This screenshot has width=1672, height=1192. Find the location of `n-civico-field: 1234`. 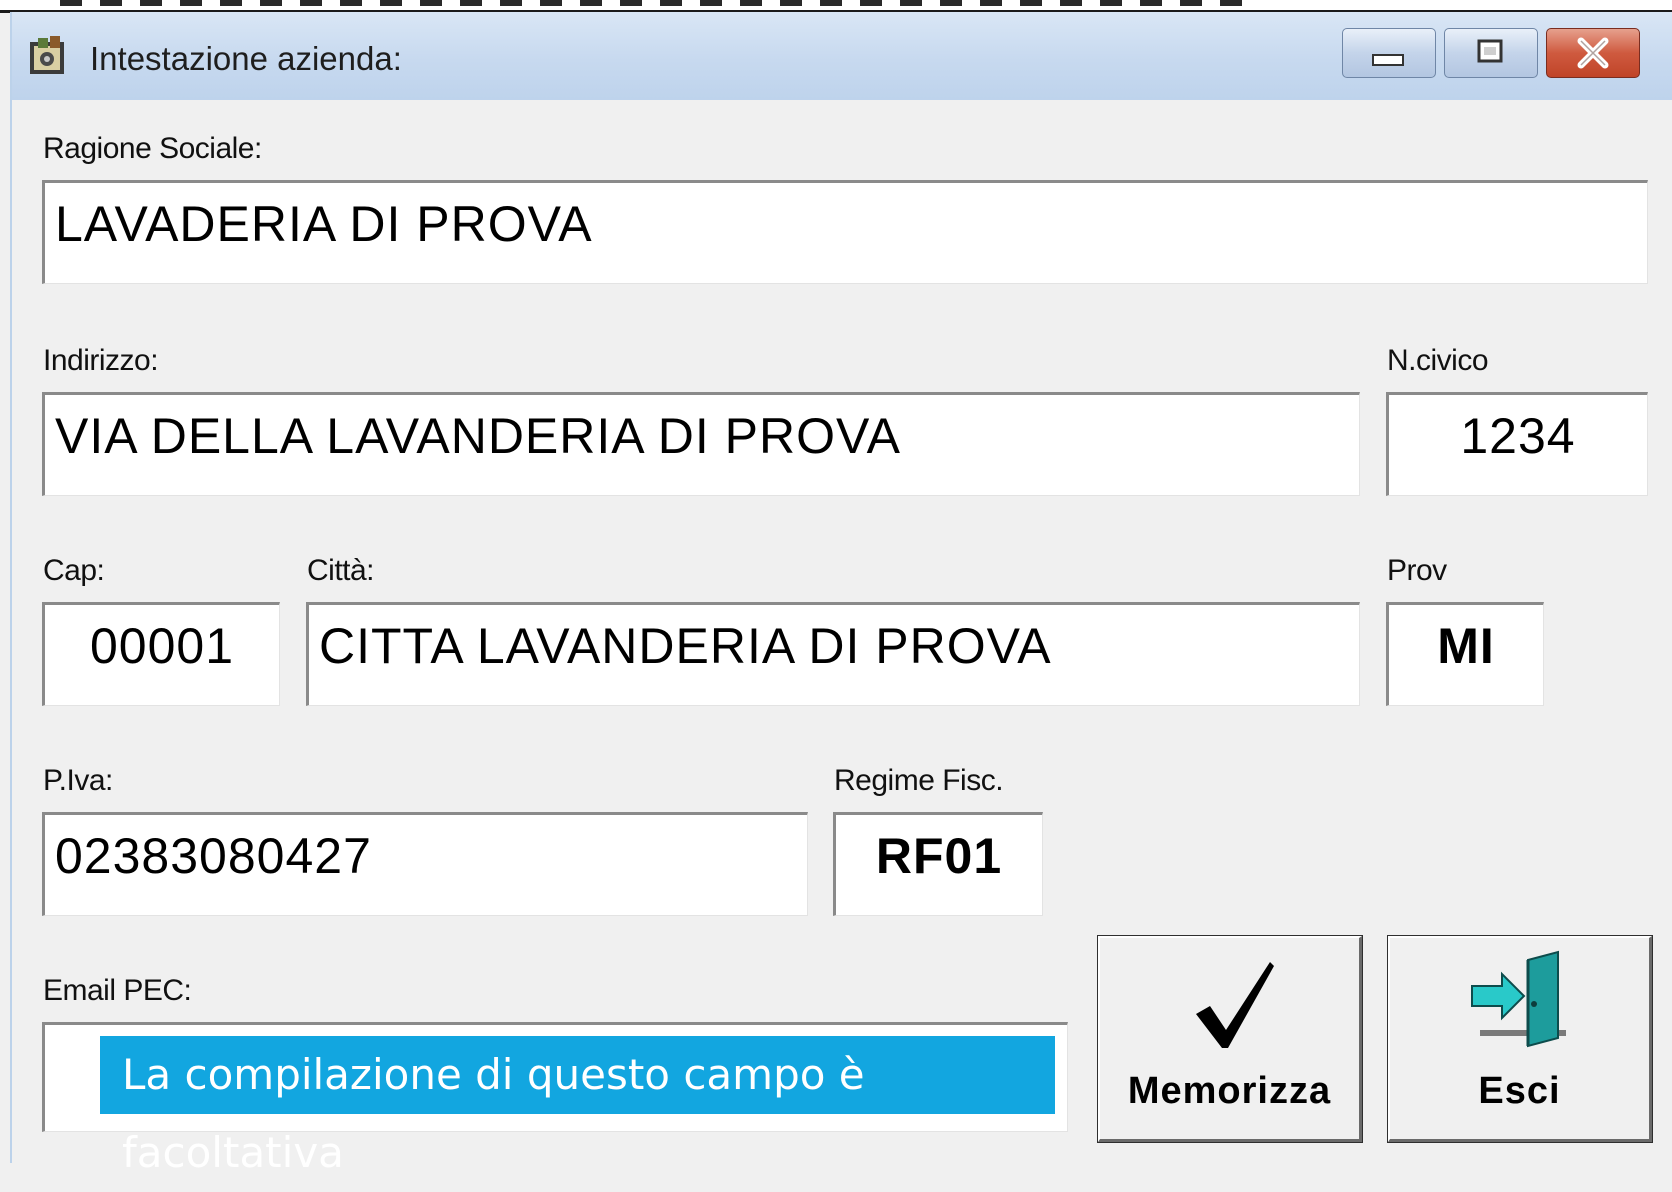

n-civico-field: 1234 is located at coordinates (1517, 444).